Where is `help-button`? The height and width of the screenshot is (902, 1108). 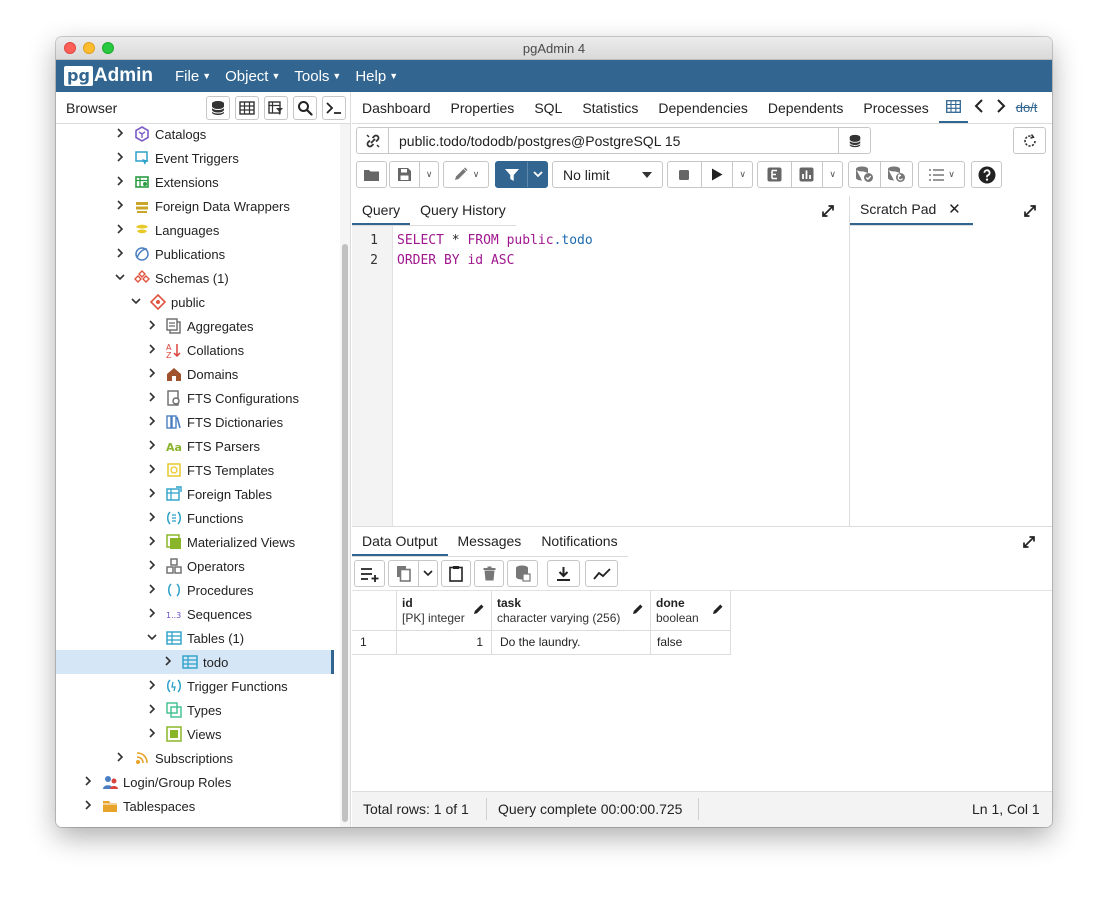 help-button is located at coordinates (986, 174).